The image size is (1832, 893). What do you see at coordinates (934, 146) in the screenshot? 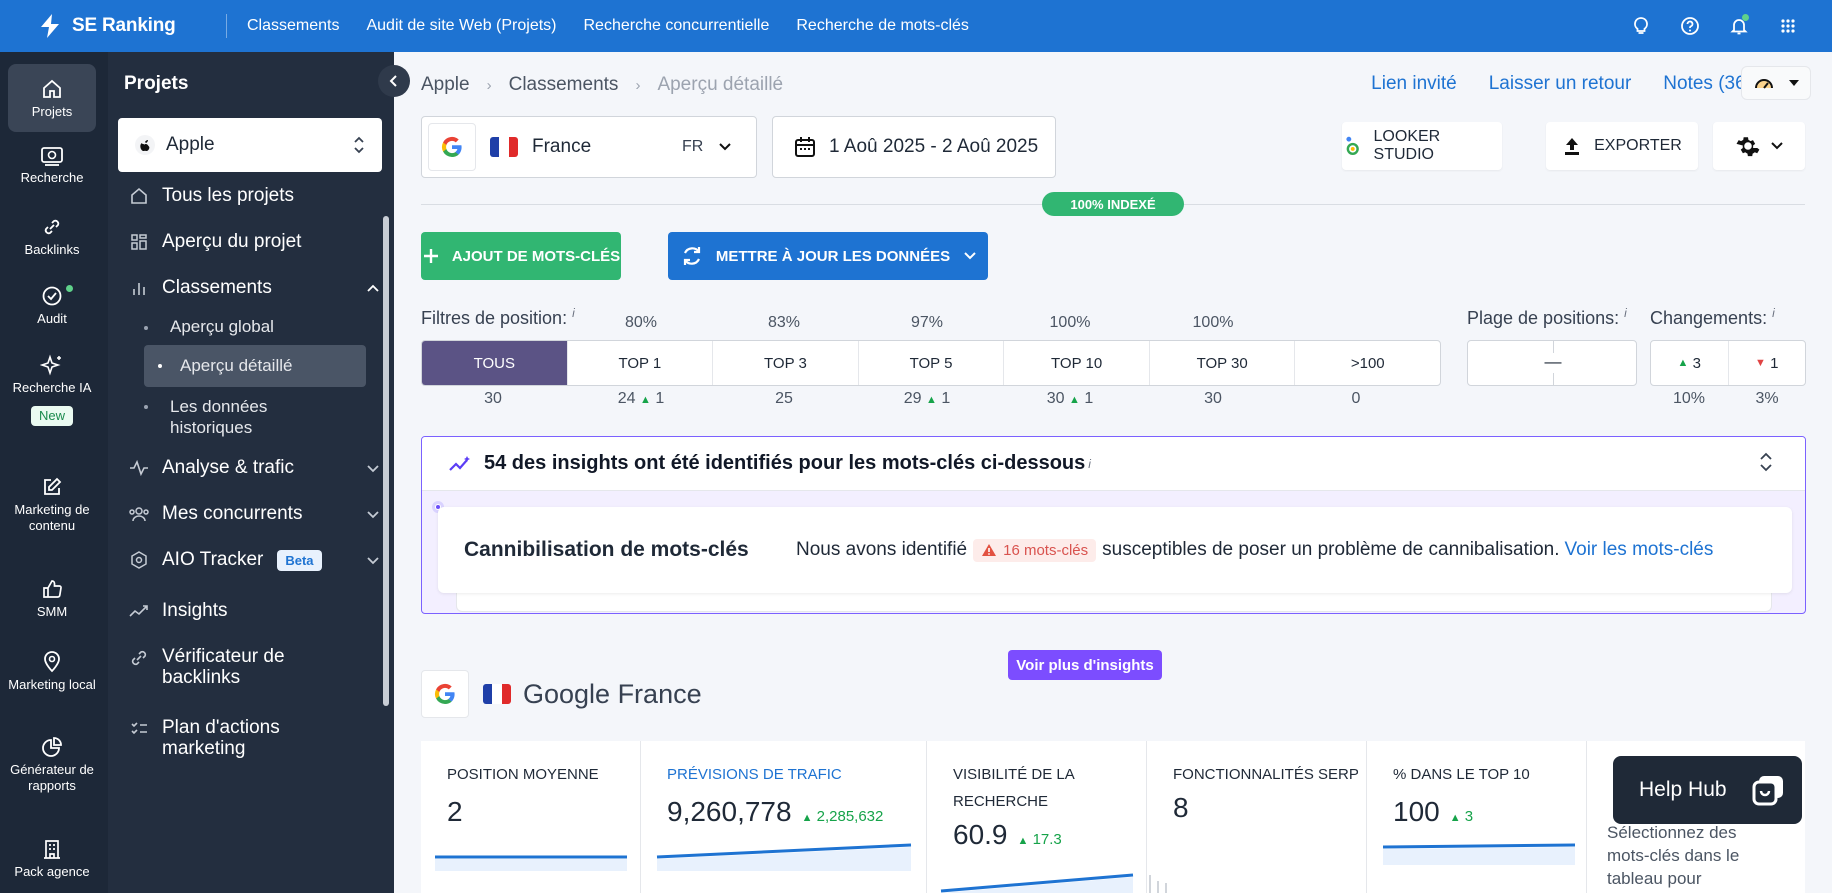
I see `date-range-text: 1 Aoû 2025 - 2 Aoû 2025` at bounding box center [934, 146].